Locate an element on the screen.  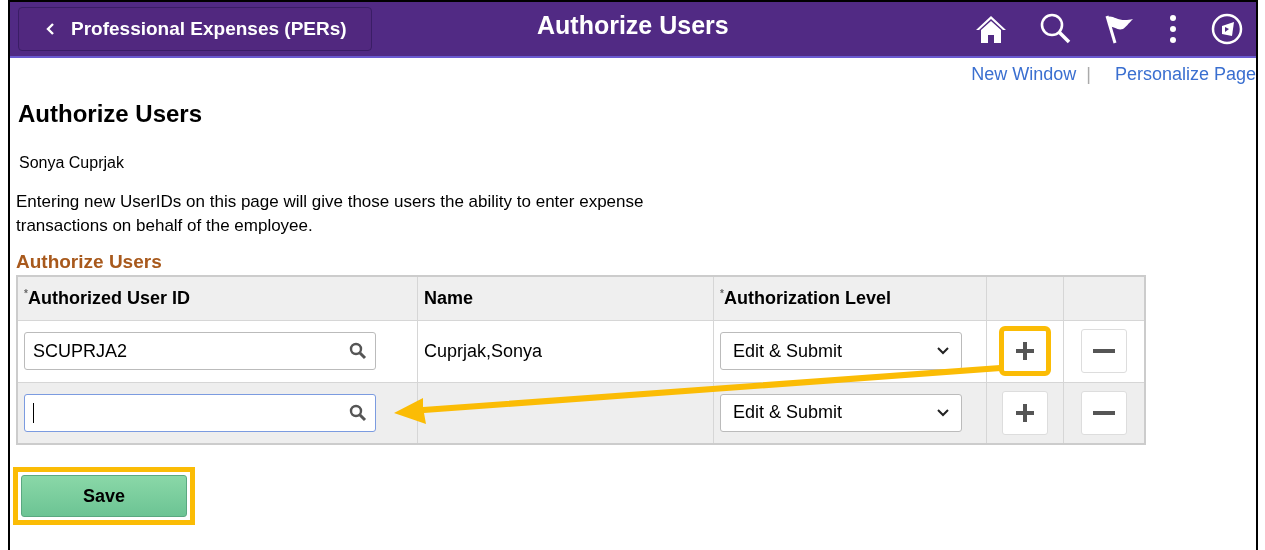
description-text: Entering new UserIDs on this page will give those users the ability to enter expense transactions on behalf of the employee. is located at coordinates (330, 214).